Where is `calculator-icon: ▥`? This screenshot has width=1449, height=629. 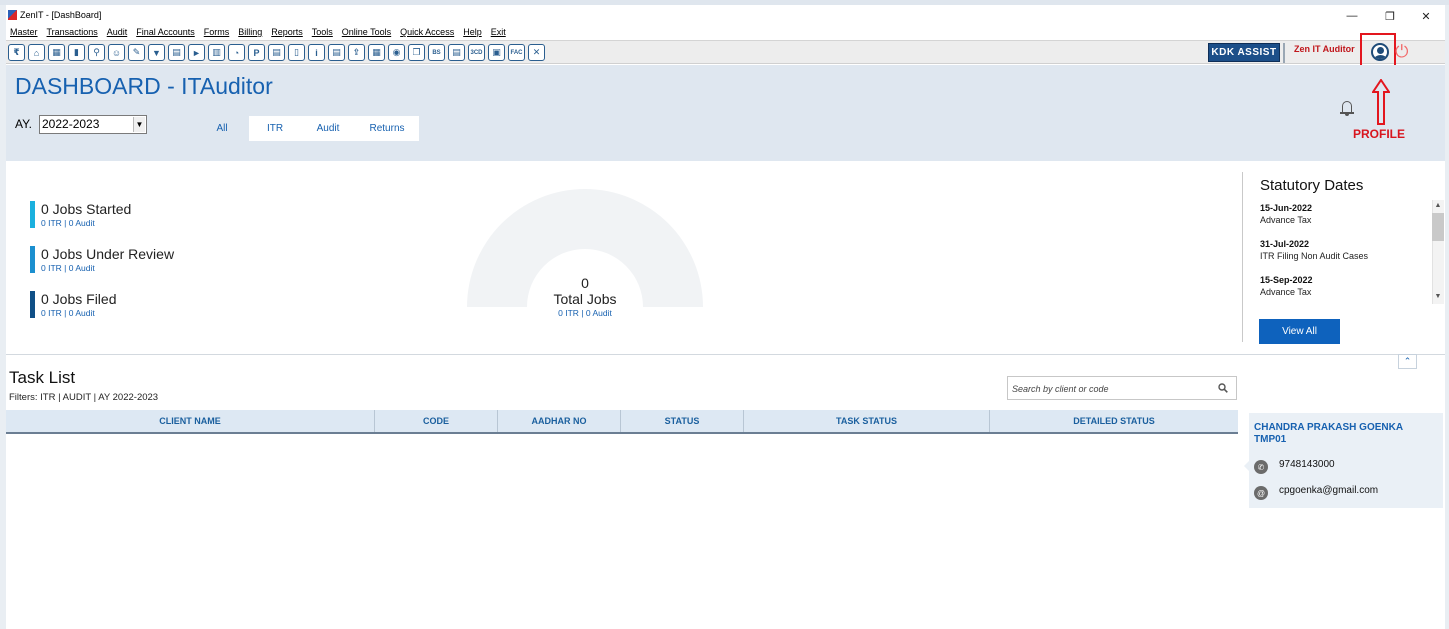 calculator-icon: ▥ is located at coordinates (216, 52).